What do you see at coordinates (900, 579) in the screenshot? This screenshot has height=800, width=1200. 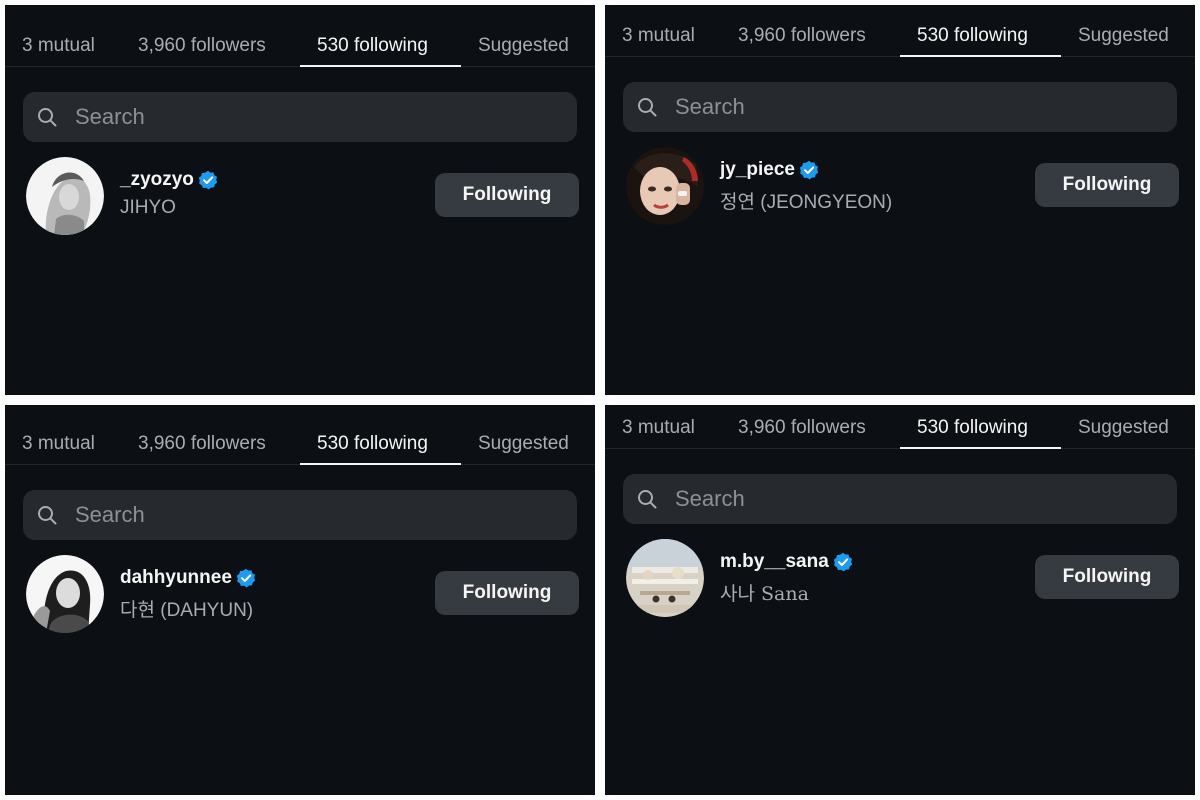 I see `user-row: m.by__sana 사나 Sana Following` at bounding box center [900, 579].